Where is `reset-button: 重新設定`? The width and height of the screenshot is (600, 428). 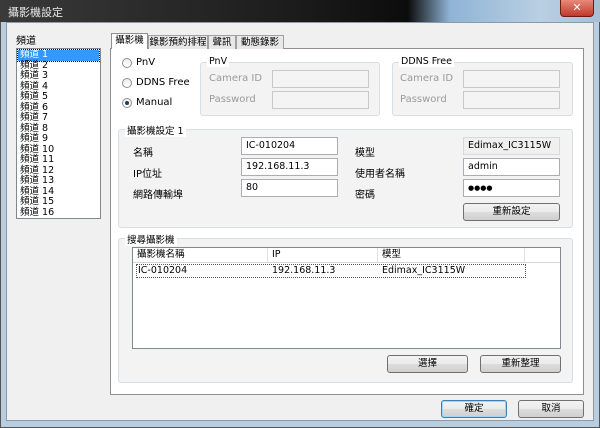
reset-button: 重新設定 is located at coordinates (511, 212).